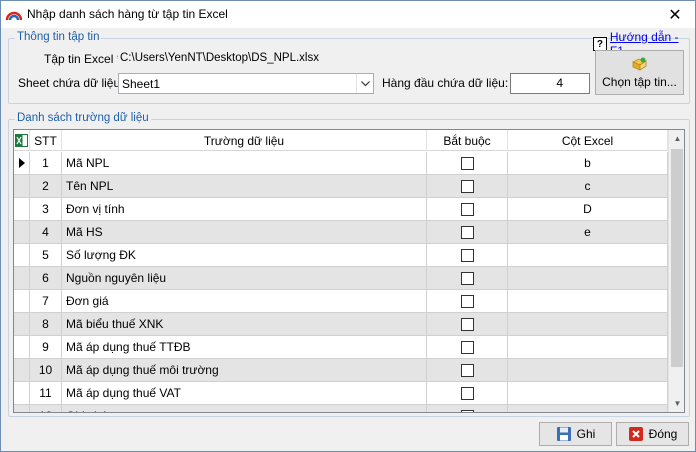  What do you see at coordinates (588, 140) in the screenshot?
I see `col-header-excel-col: Cột Excel` at bounding box center [588, 140].